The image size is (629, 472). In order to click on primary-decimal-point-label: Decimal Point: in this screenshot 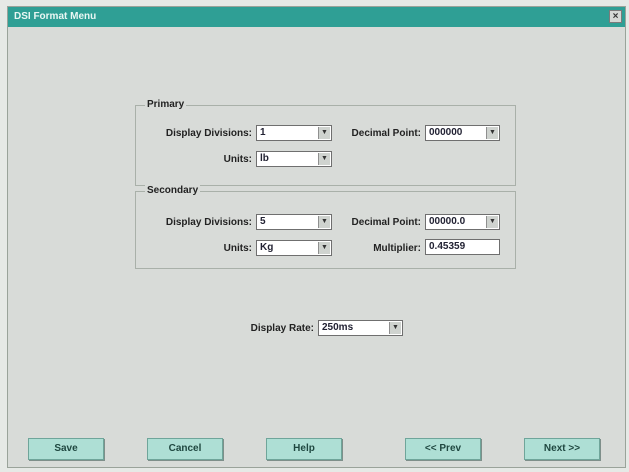, I will do `click(386, 133)`.